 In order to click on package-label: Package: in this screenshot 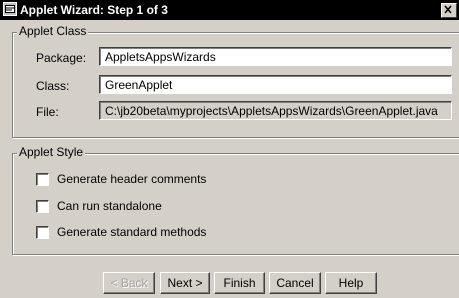, I will do `click(61, 58)`.